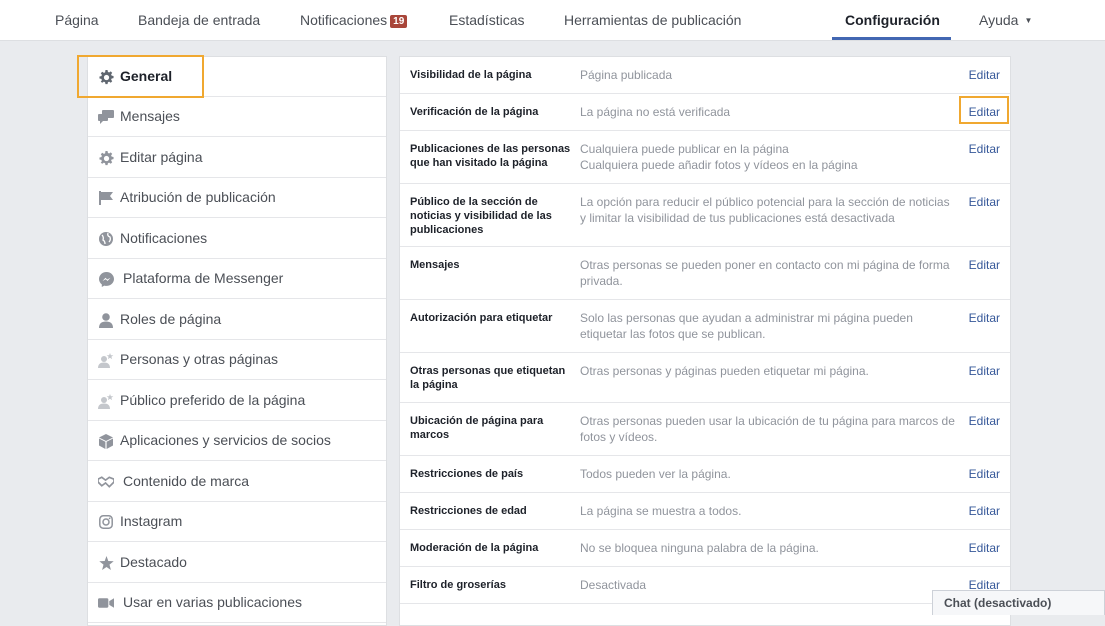 Image resolution: width=1105 pixels, height=626 pixels. I want to click on sidebar-item-preferred-audience: Público preferido de la página, so click(237, 401).